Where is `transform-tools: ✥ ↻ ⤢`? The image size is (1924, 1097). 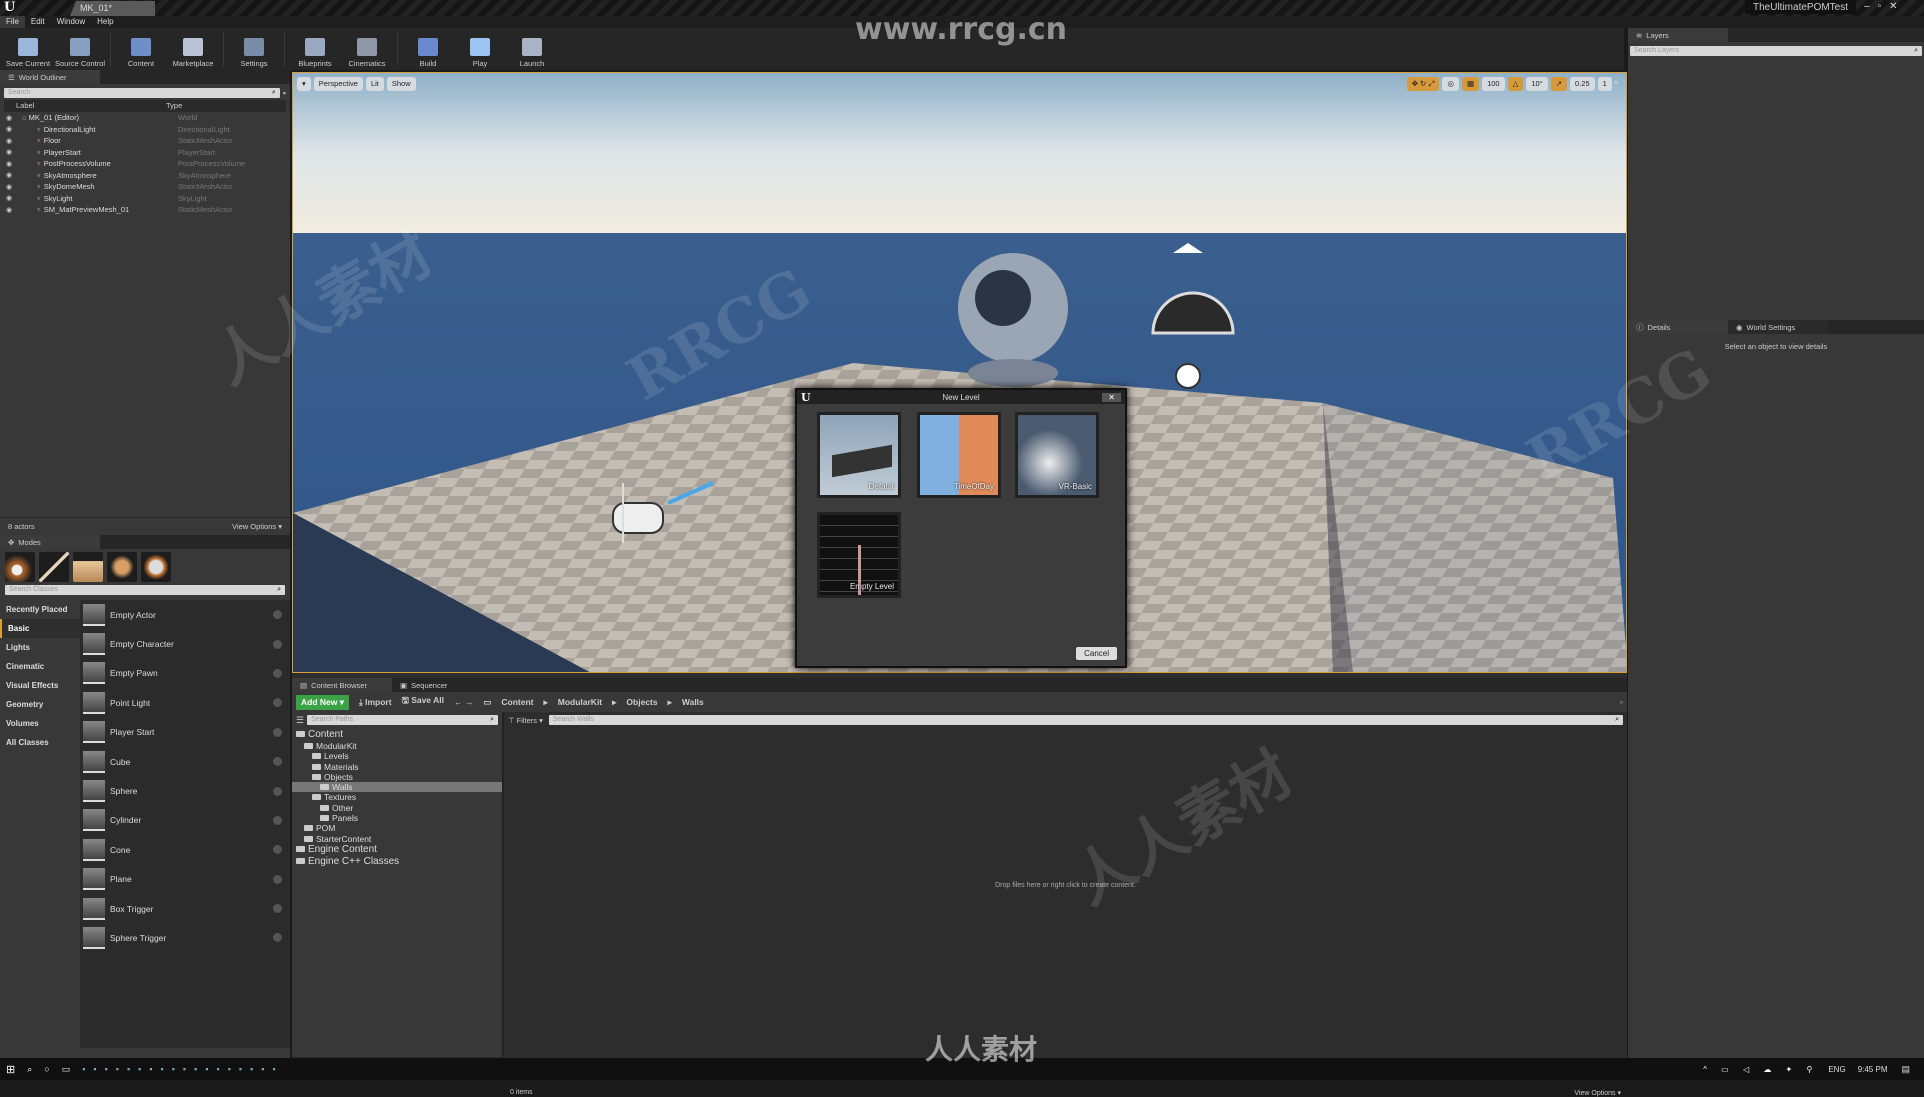 transform-tools: ✥ ↻ ⤢ is located at coordinates (1423, 84).